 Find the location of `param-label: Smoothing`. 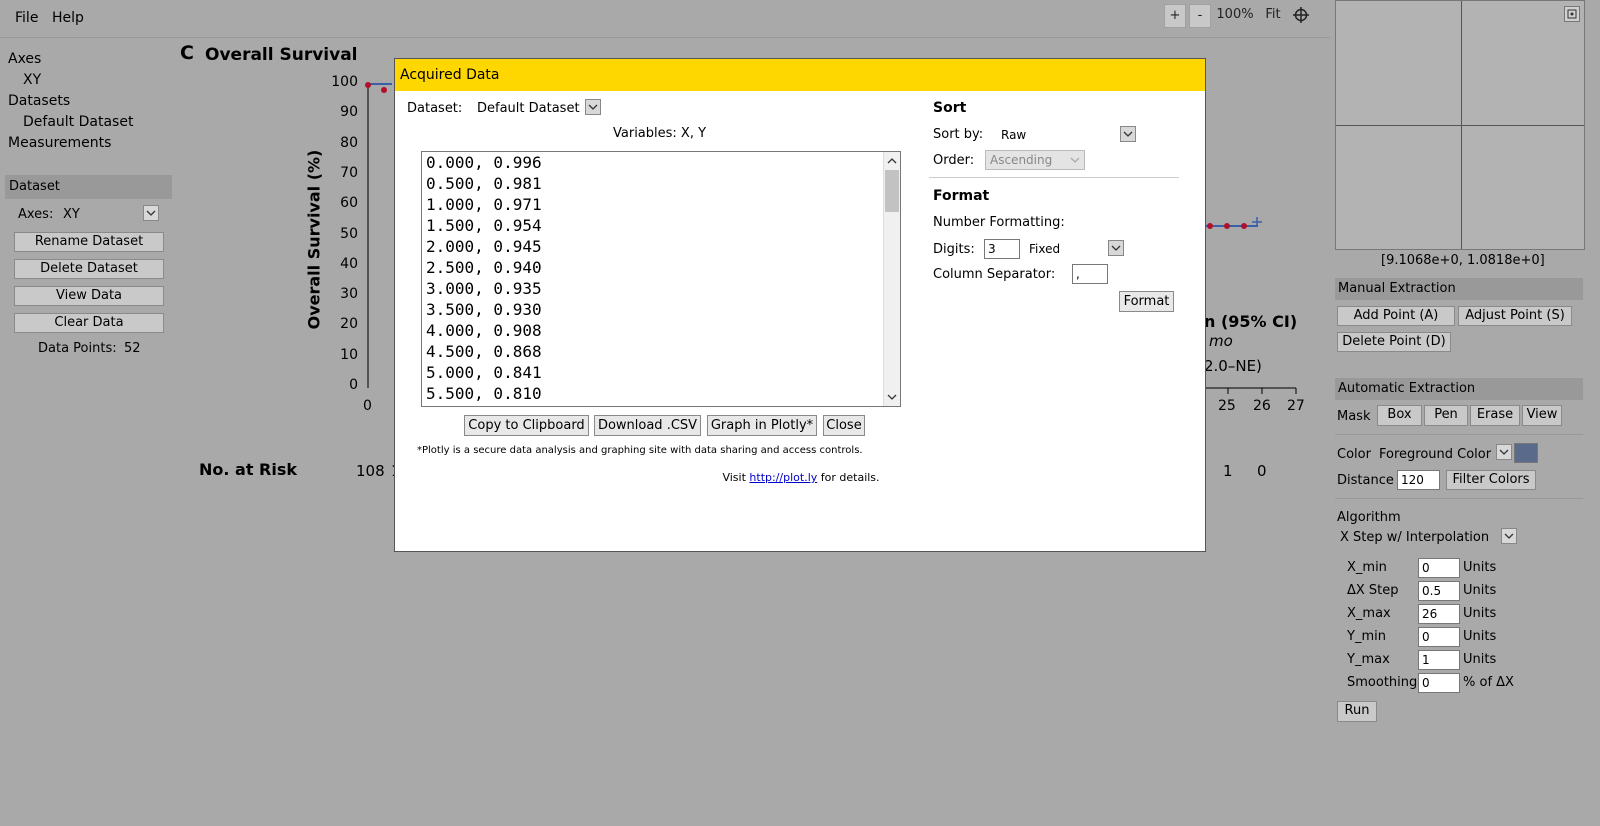

param-label: Smoothing is located at coordinates (1382, 682).